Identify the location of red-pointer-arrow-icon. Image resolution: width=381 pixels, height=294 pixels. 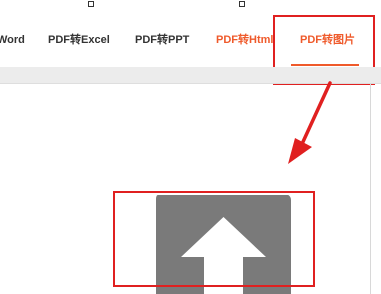
(310, 122).